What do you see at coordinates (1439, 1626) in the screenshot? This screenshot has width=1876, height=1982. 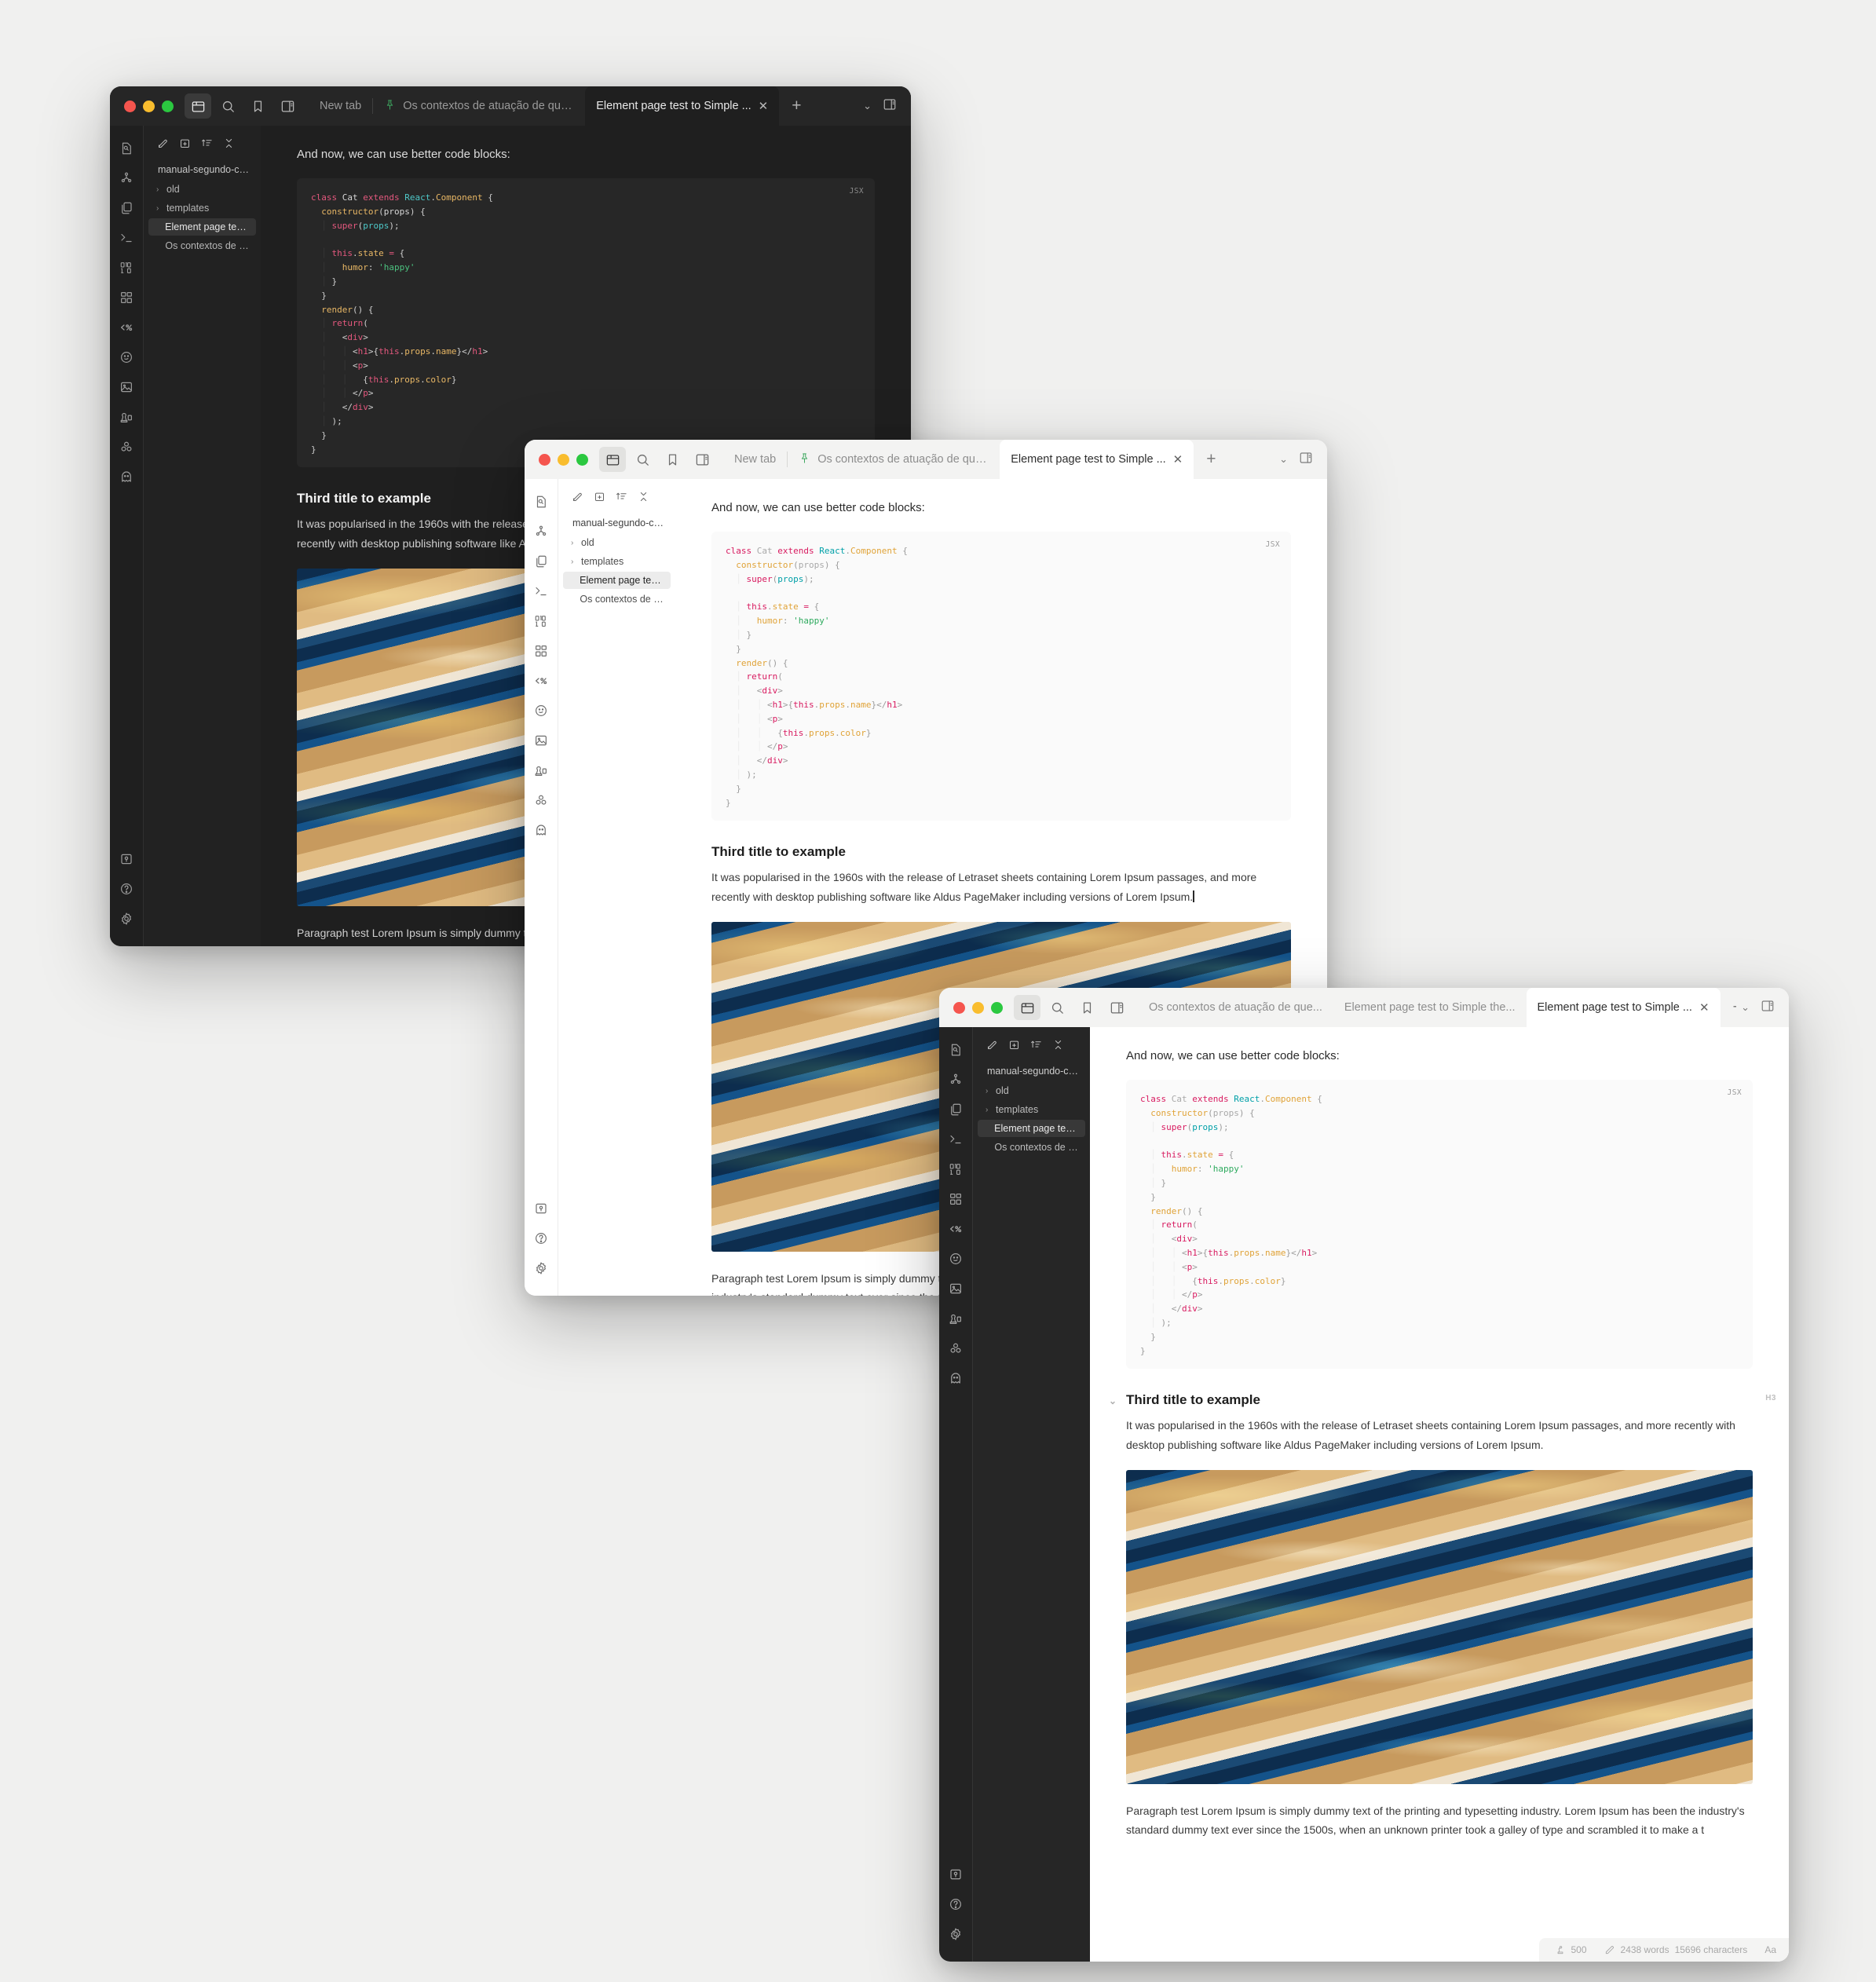 I see `inline-image` at bounding box center [1439, 1626].